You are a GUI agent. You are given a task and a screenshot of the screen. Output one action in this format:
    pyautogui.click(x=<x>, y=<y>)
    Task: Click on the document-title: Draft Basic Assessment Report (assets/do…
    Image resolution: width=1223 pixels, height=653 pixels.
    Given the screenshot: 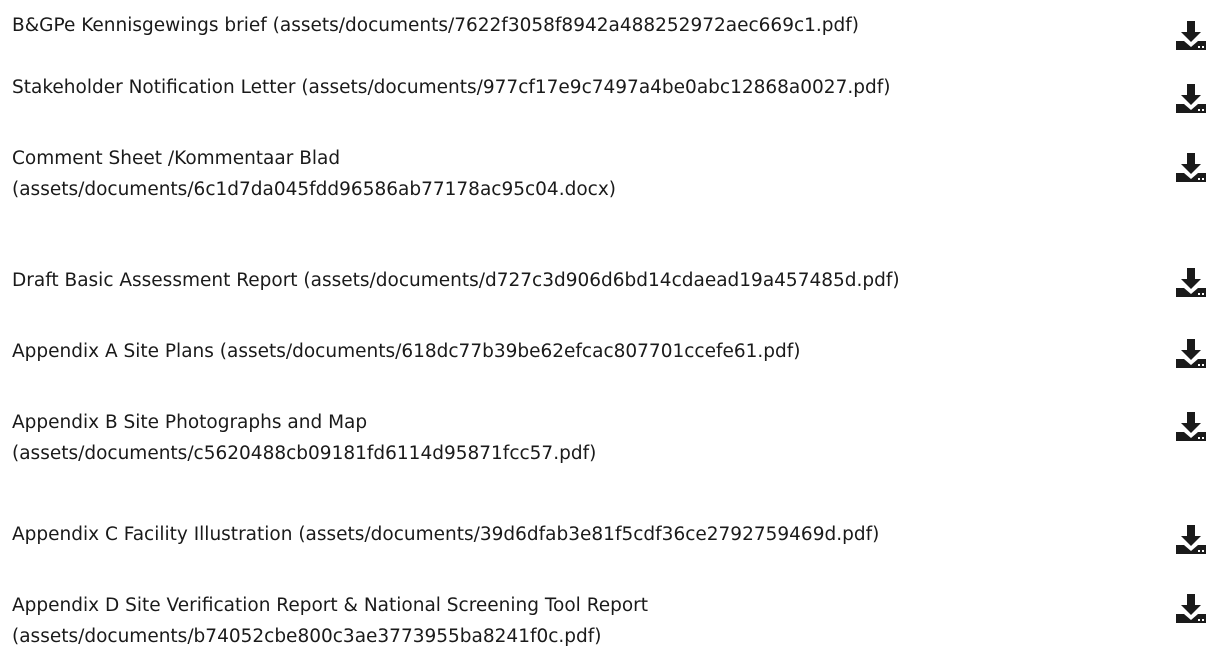 What is the action you would take?
    pyautogui.click(x=587, y=280)
    